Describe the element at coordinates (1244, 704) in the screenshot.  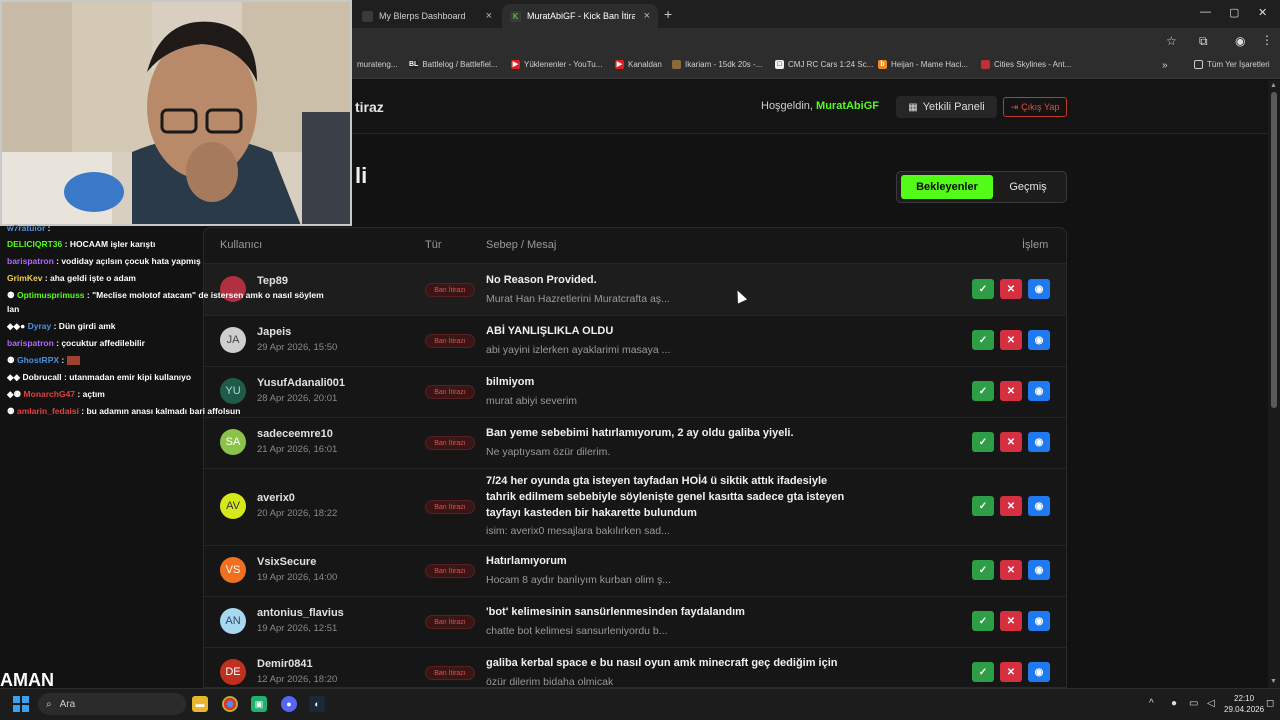
I see `taskbar-clock: 22:10 29.04.2026` at that location.